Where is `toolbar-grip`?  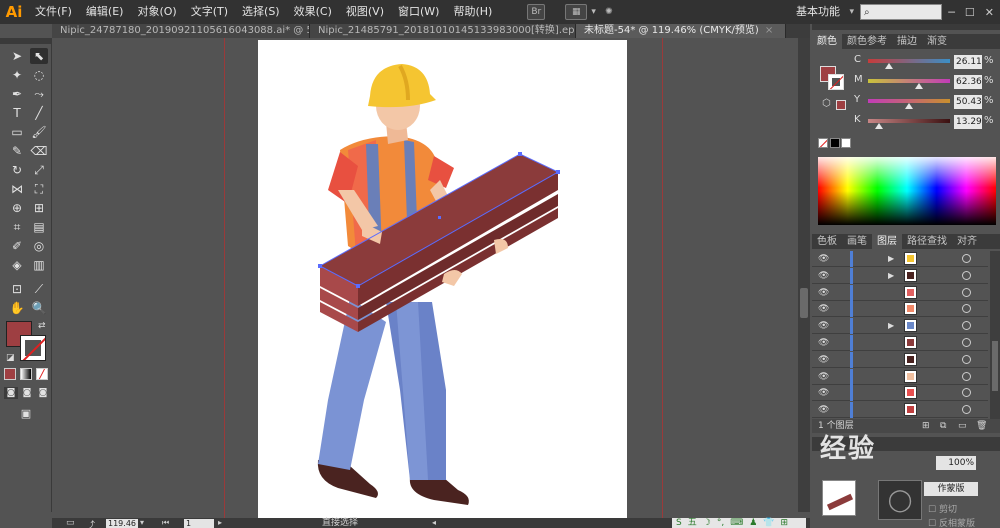
toolbar-grip is located at coordinates (26, 41).